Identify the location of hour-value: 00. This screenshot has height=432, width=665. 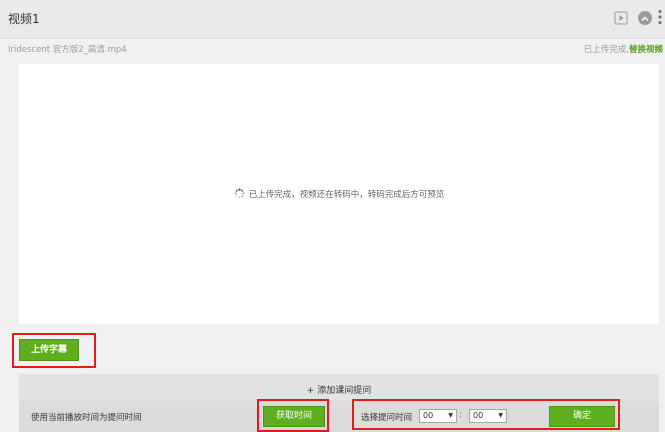
(428, 415).